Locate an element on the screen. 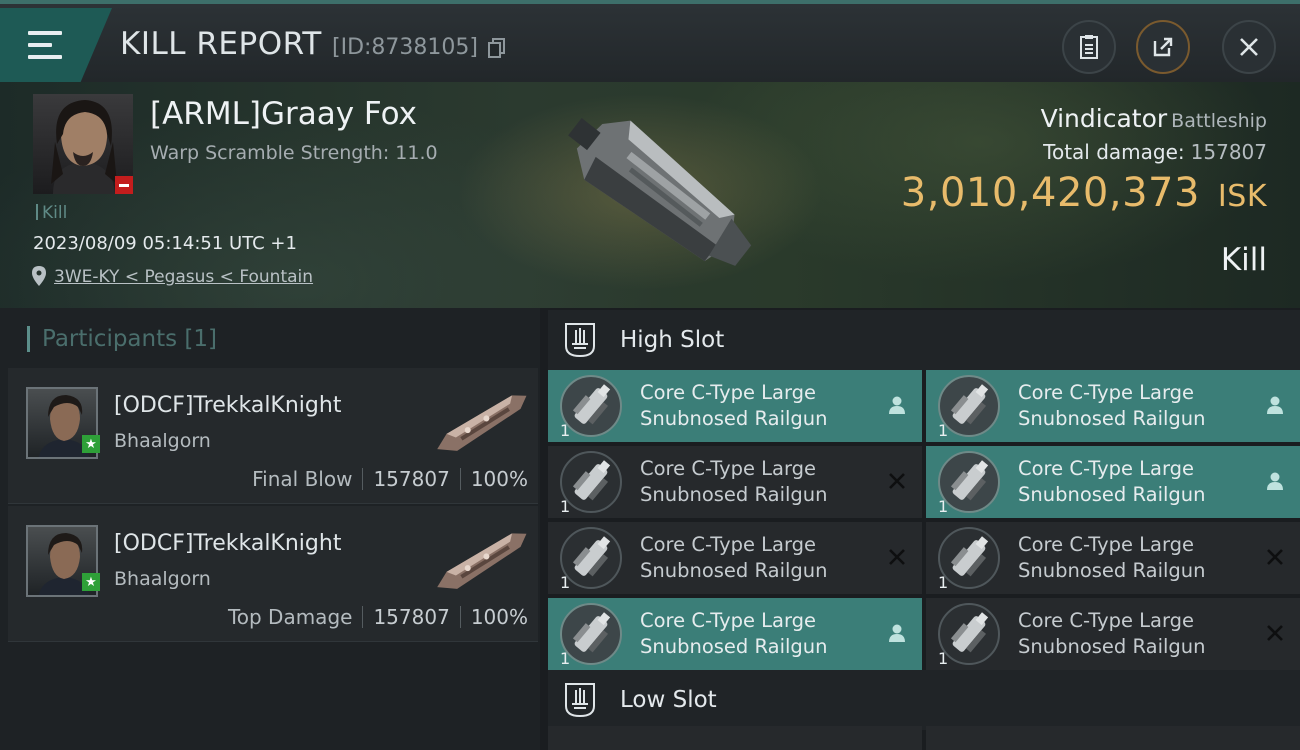 This screenshot has height=750, width=1300. report-id: [ID:8738105] is located at coordinates (405, 47).